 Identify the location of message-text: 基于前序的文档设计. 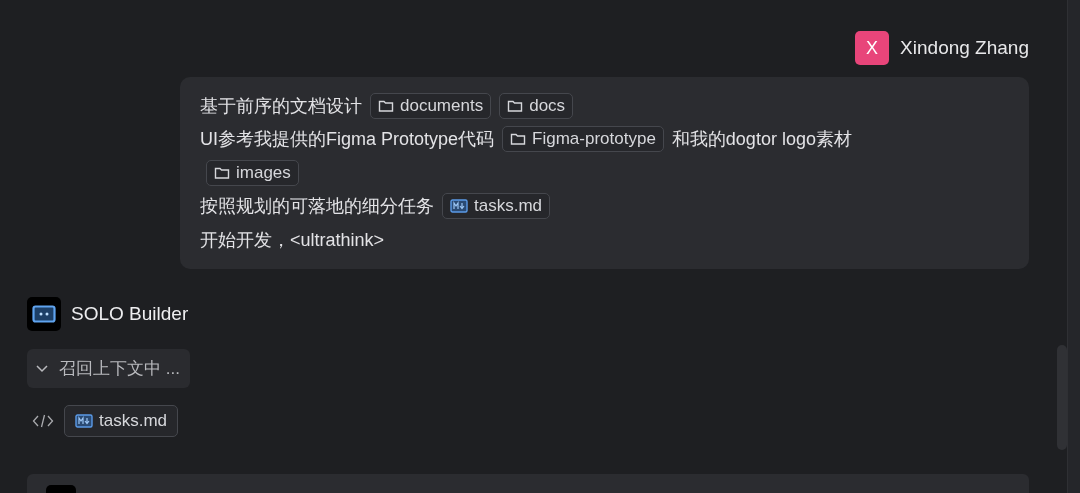
(281, 106).